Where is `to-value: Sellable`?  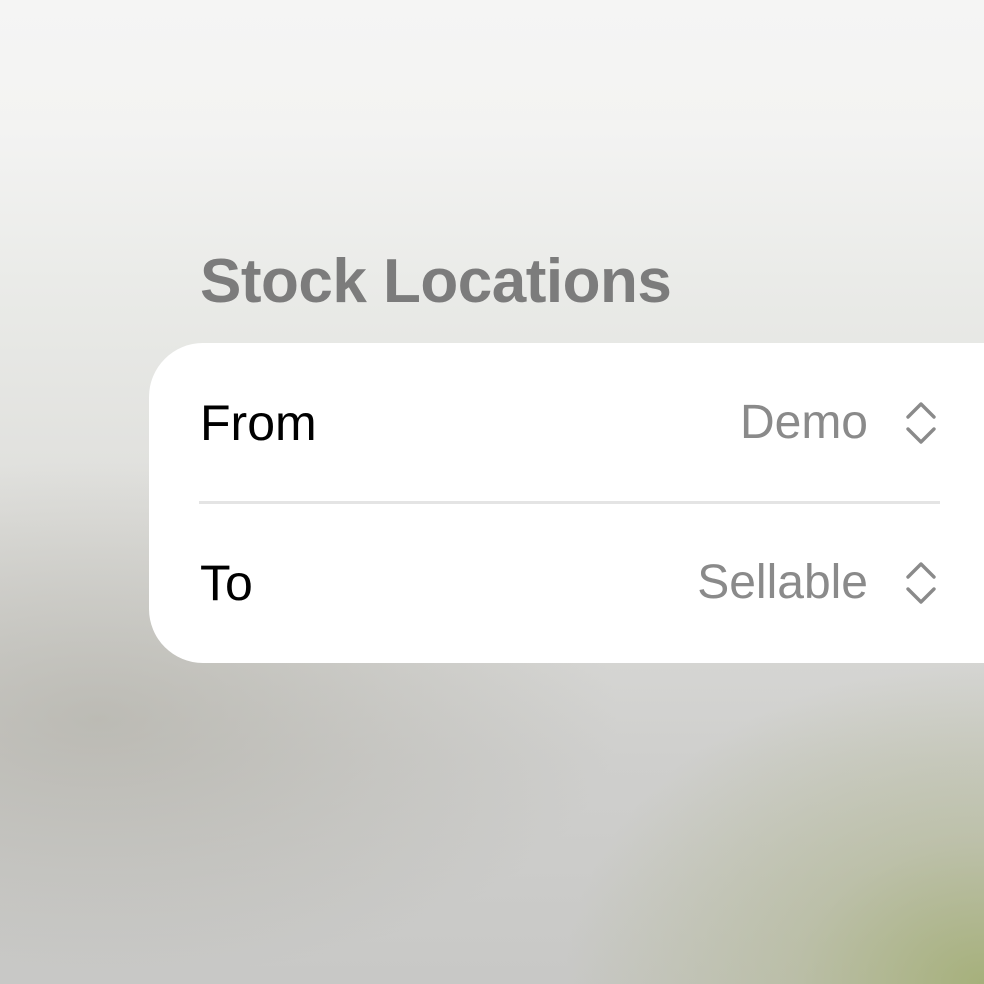
to-value: Sellable is located at coordinates (782, 582).